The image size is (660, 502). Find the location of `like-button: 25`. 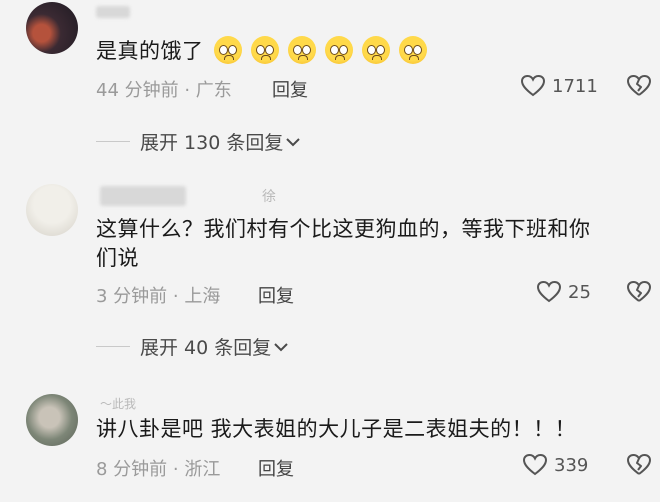

like-button: 25 is located at coordinates (563, 292).